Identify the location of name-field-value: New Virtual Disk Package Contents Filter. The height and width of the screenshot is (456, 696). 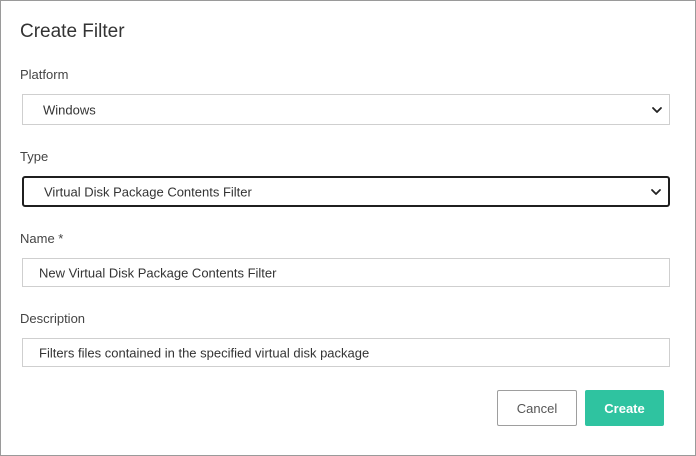
(158, 272).